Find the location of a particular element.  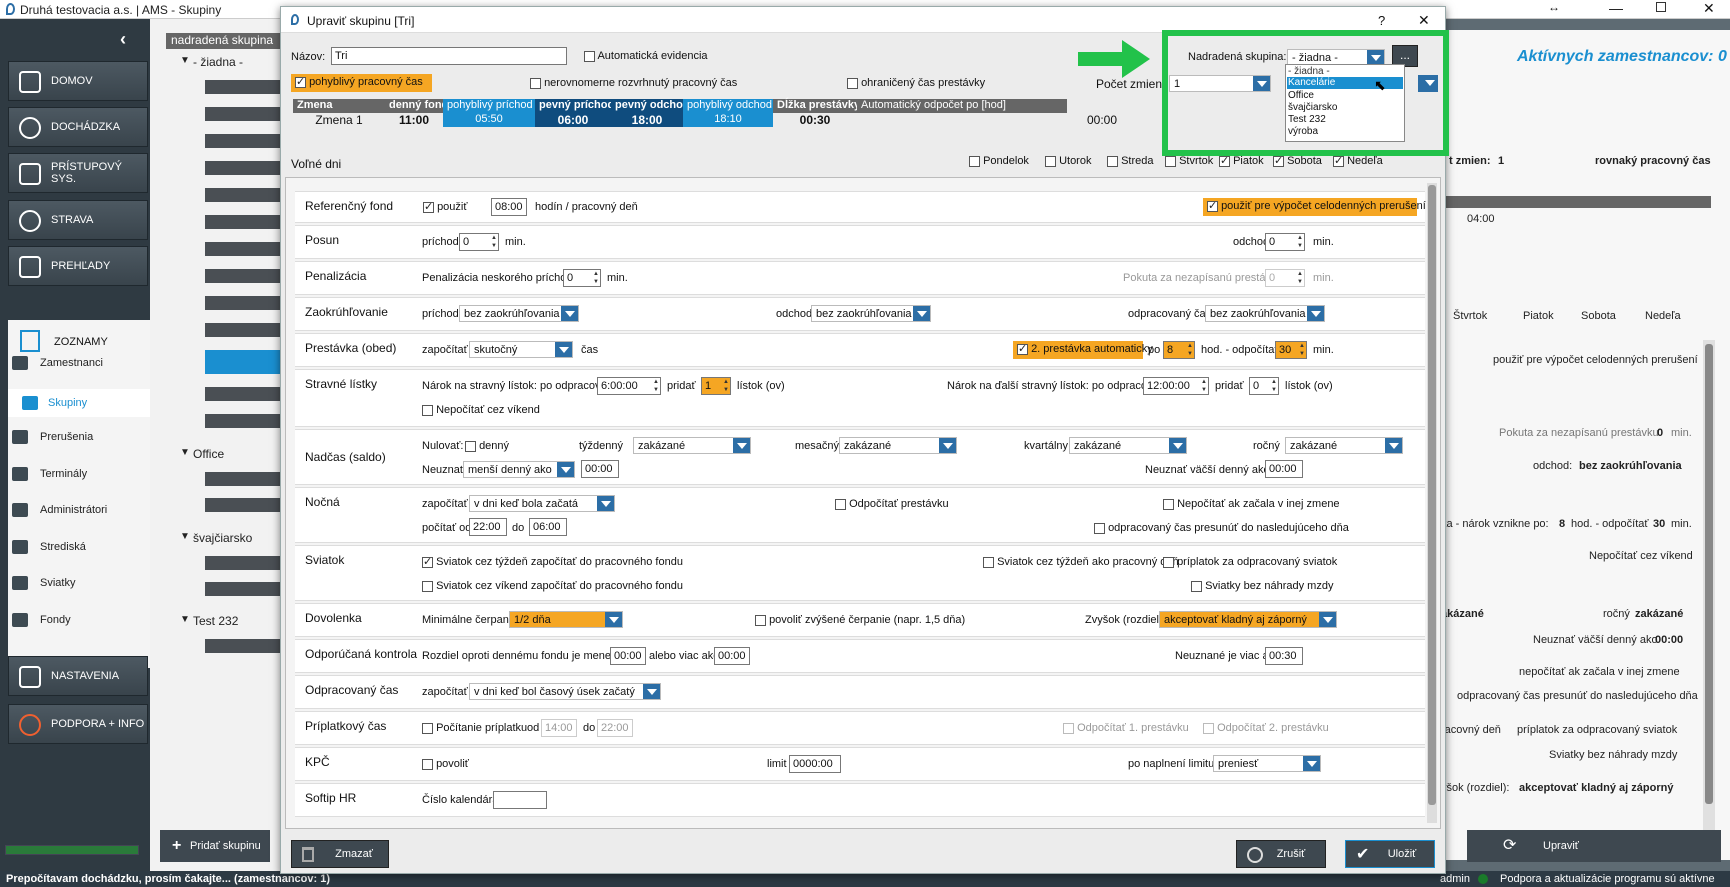

day-sun: Nedeľa is located at coordinates (1358, 160).